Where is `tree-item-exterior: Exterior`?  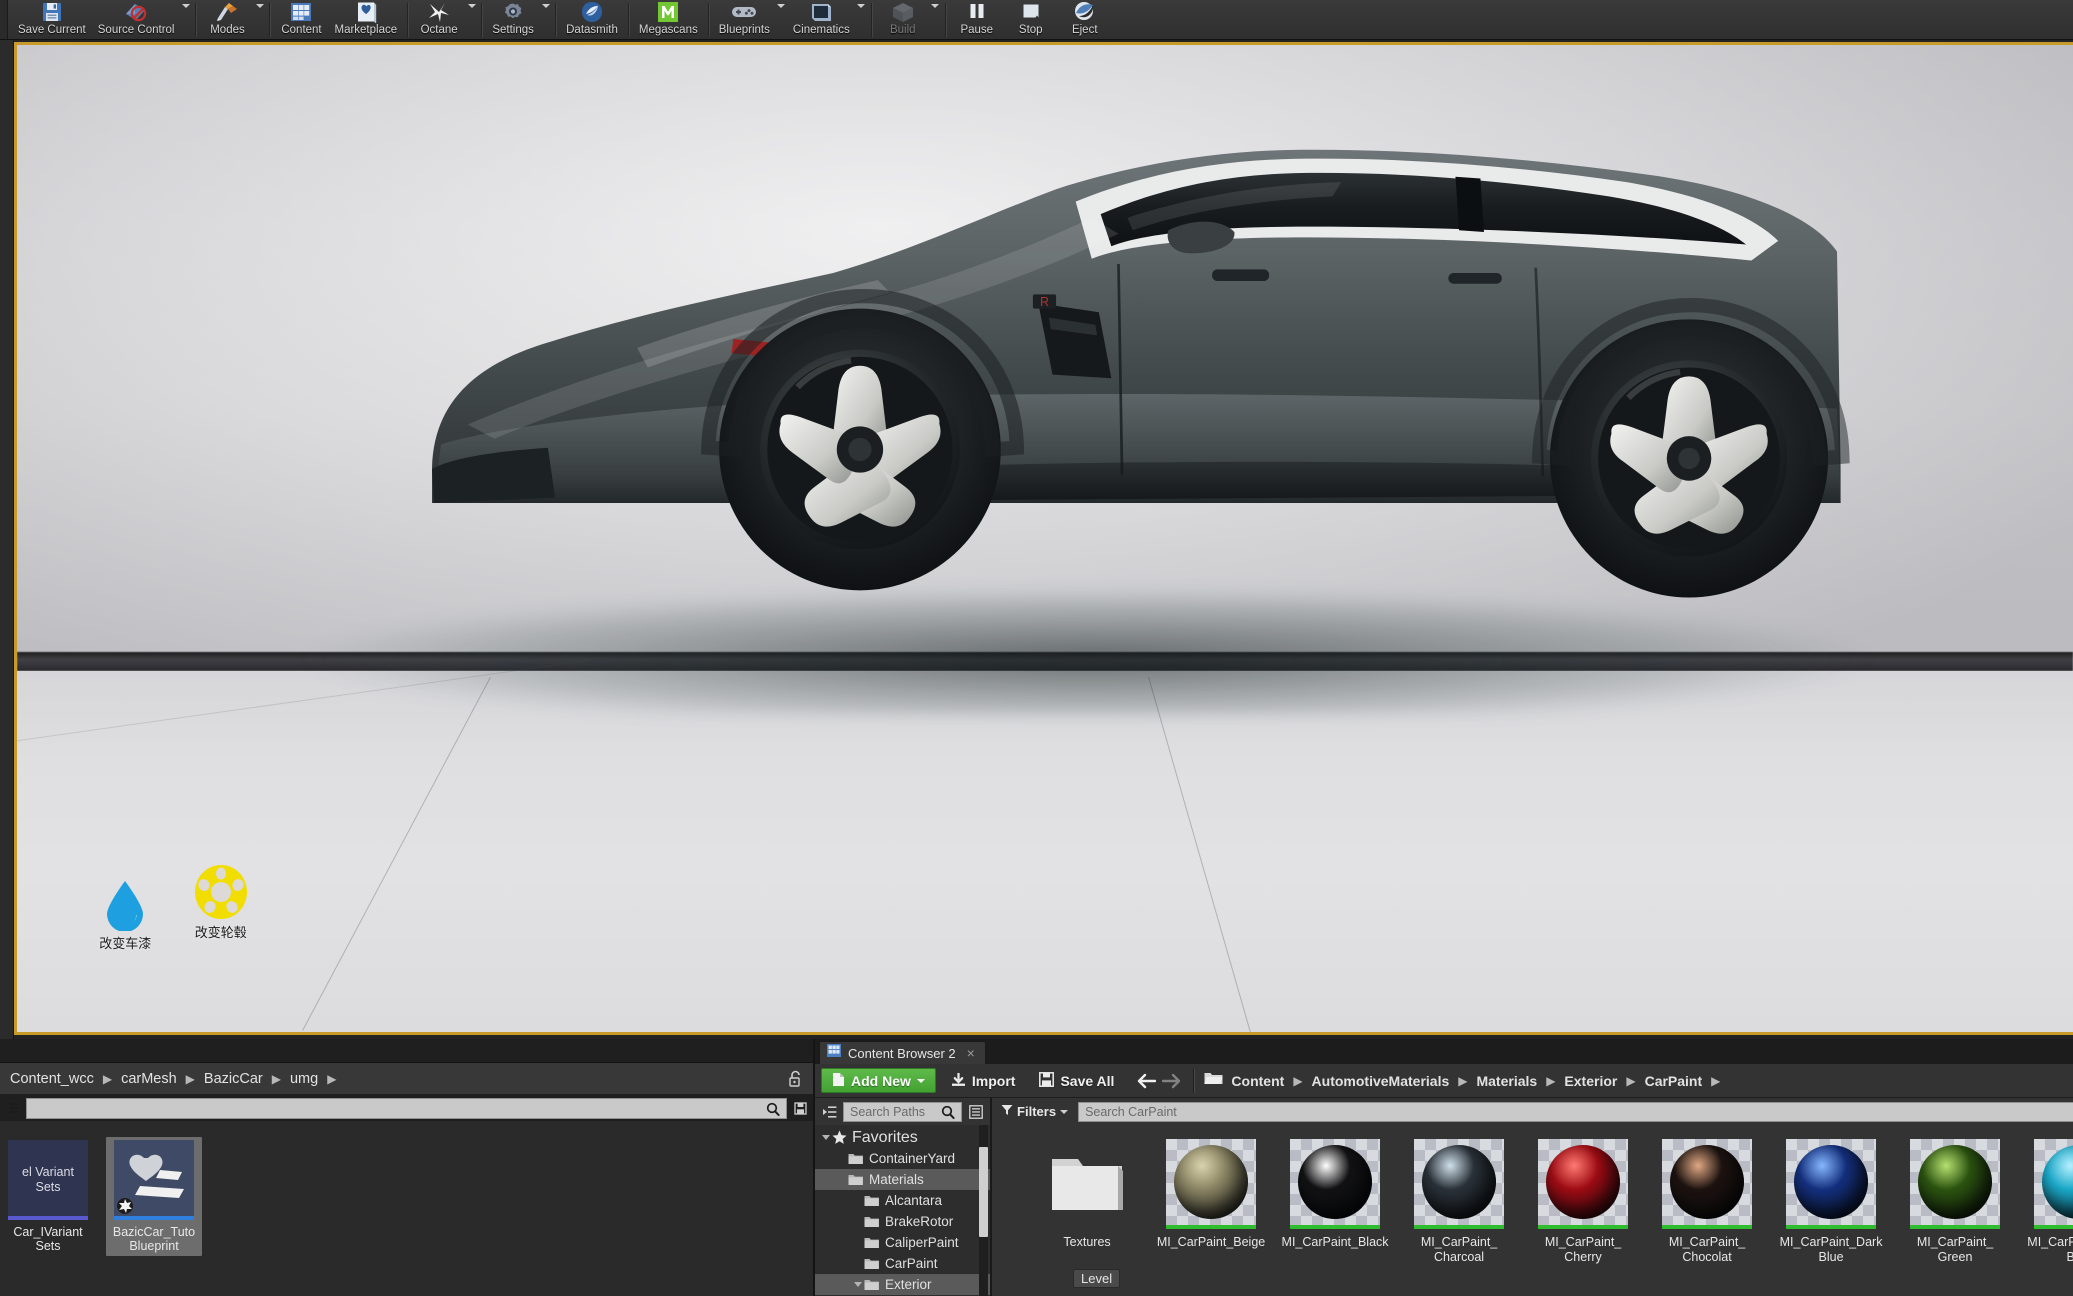 tree-item-exterior: Exterior is located at coordinates (903, 1284).